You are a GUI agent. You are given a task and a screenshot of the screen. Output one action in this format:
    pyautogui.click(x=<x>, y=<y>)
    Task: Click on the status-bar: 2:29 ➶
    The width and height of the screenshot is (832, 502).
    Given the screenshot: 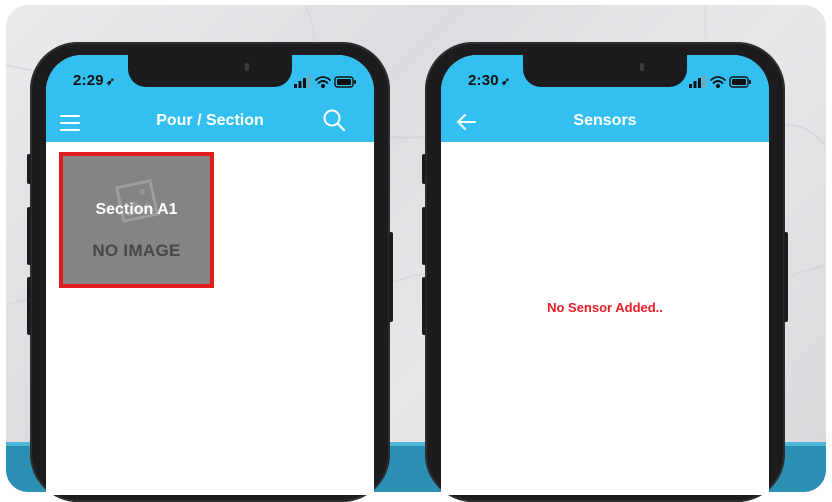 What is the action you would take?
    pyautogui.click(x=210, y=78)
    